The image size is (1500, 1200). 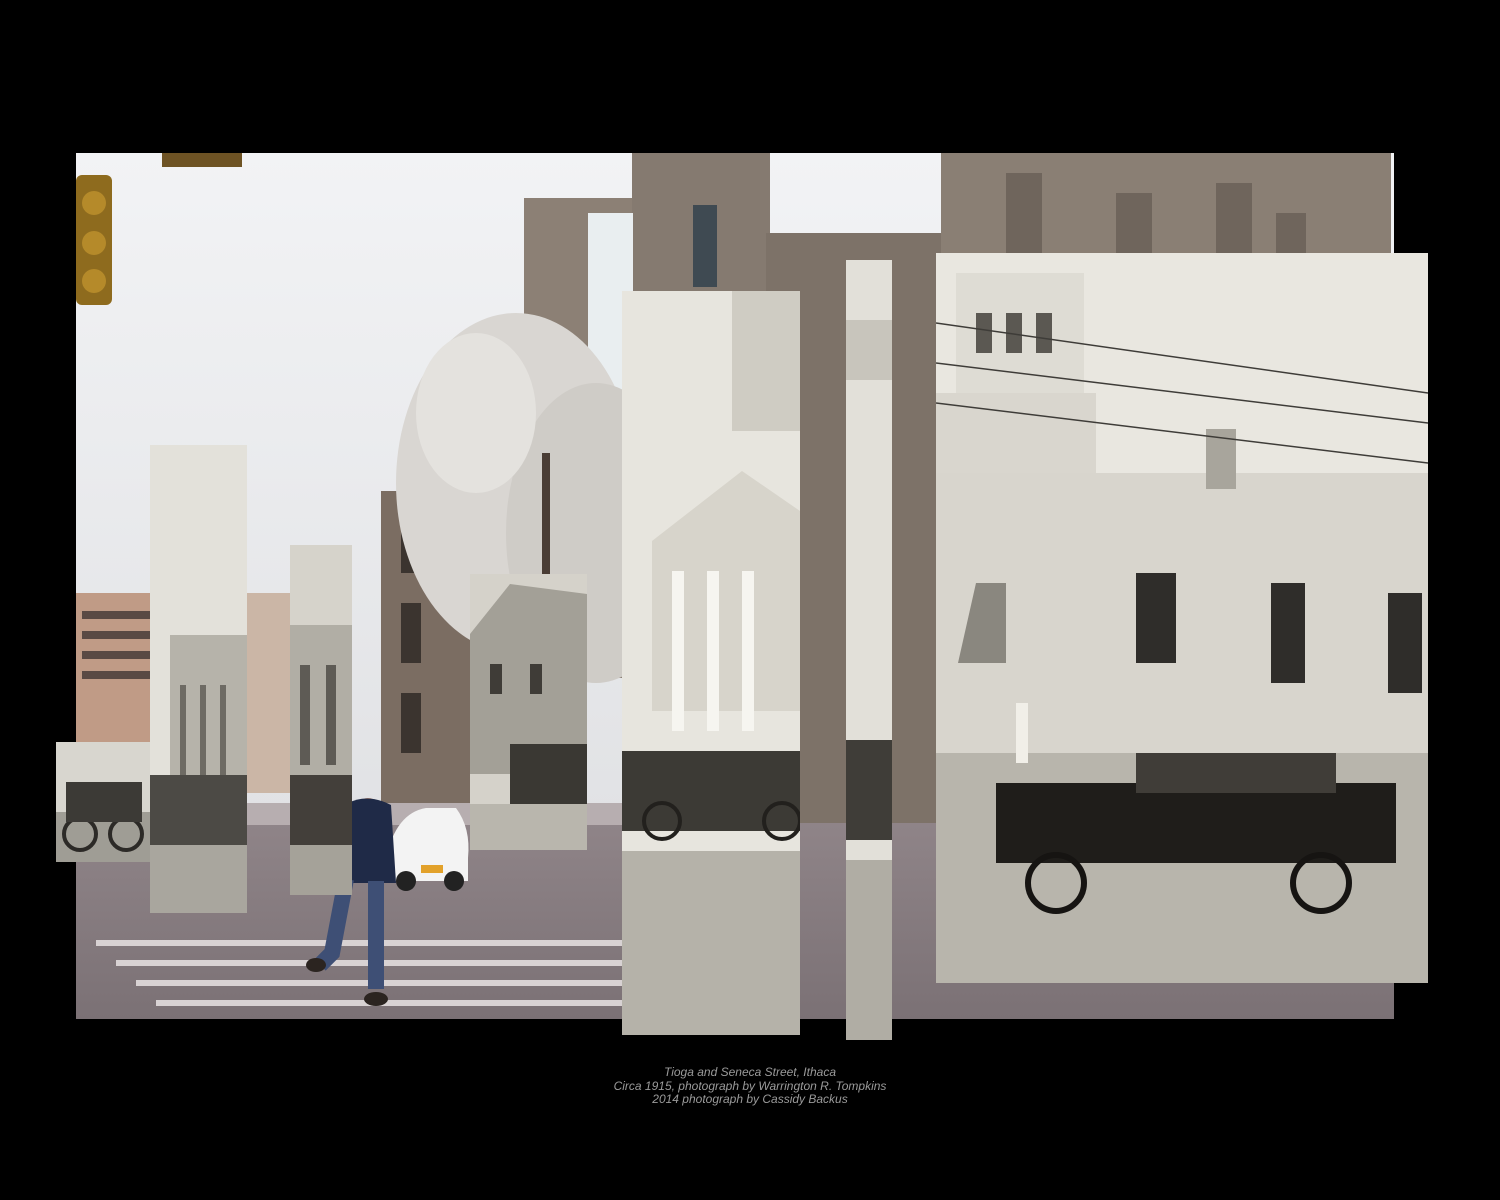 What do you see at coordinates (869, 650) in the screenshot?
I see `historic-strip-narrow` at bounding box center [869, 650].